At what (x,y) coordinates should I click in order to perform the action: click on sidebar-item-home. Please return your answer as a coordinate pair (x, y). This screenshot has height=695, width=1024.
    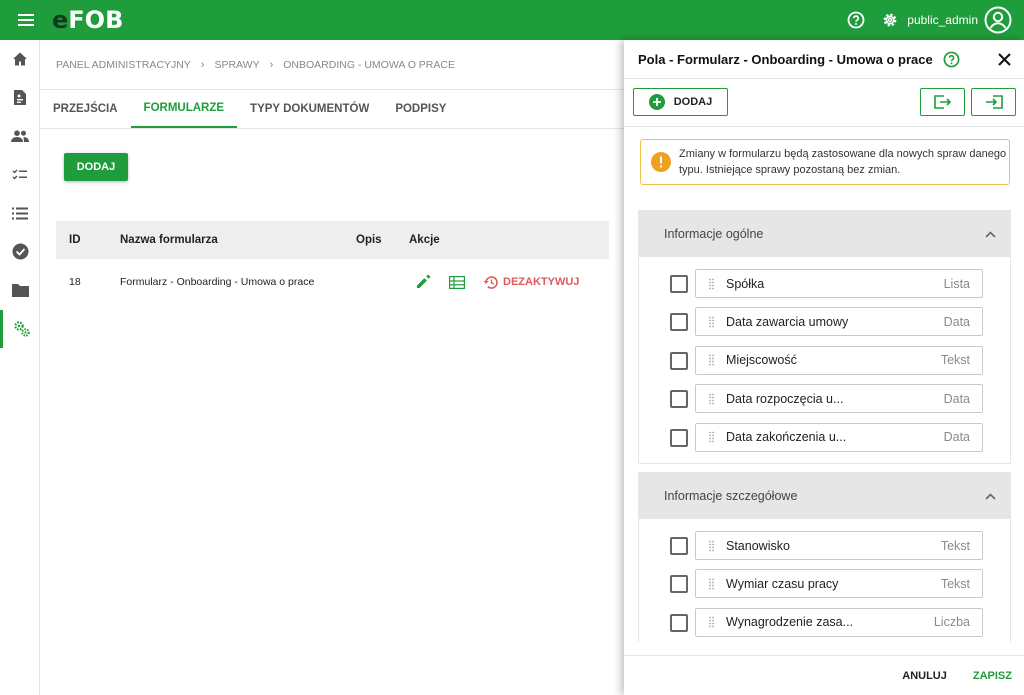
    Looking at the image, I should click on (20, 59).